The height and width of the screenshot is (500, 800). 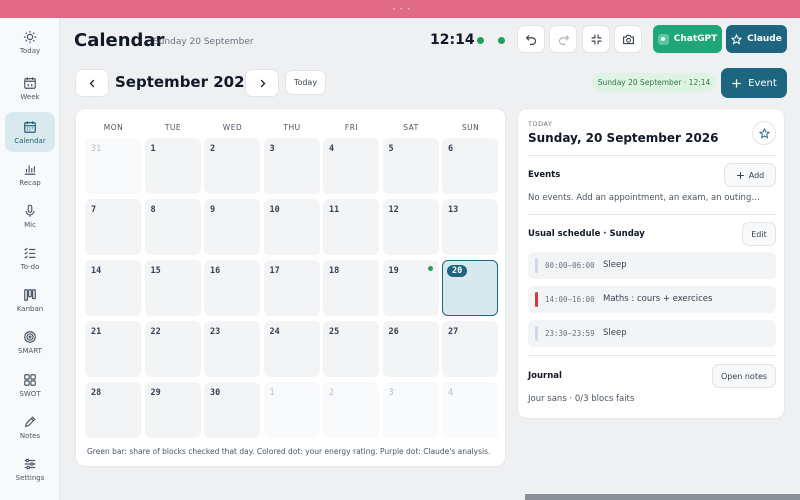 I want to click on calendar-day: 5, so click(x=410, y=166).